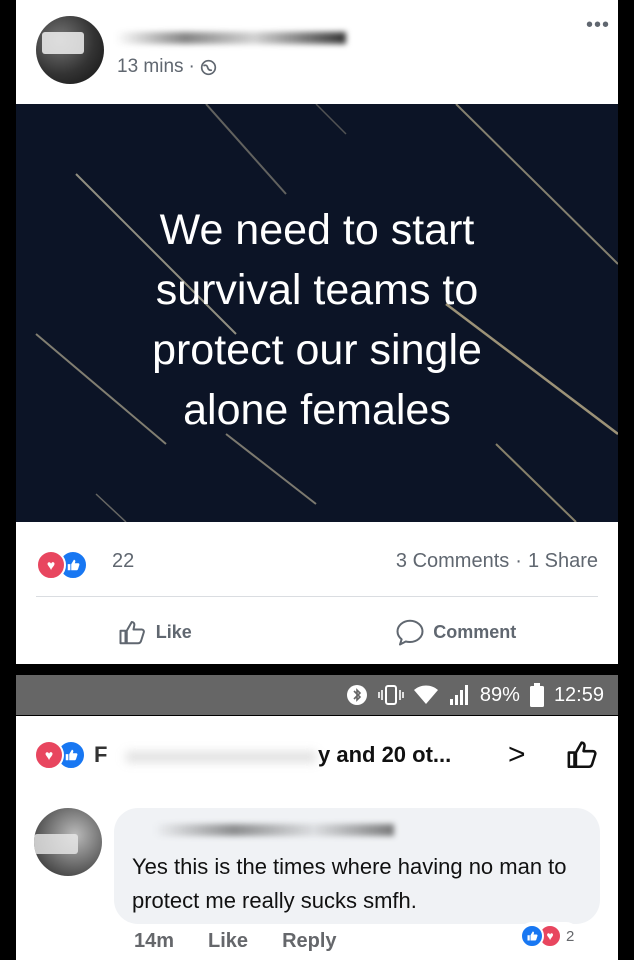 The width and height of the screenshot is (634, 960). I want to click on bluetooth-icon, so click(357, 695).